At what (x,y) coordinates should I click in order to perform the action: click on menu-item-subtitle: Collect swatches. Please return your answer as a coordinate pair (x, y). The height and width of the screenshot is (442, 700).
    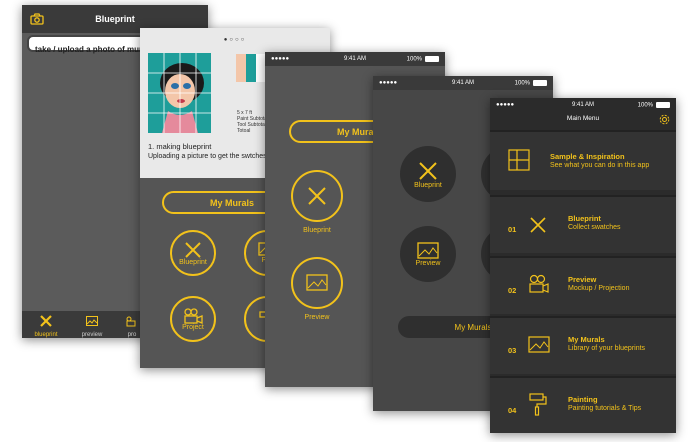
    Looking at the image, I should click on (594, 227).